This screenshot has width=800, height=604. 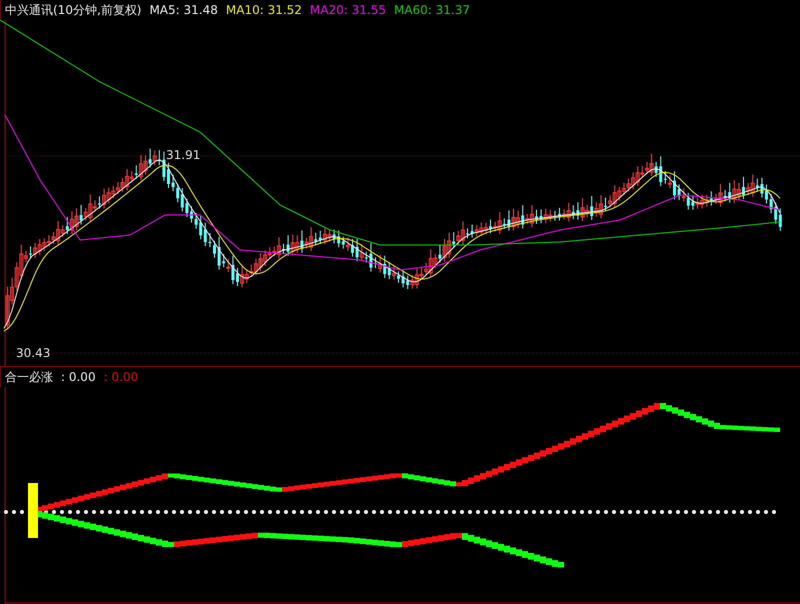 I want to click on ma-value: MA20: 31.55, so click(x=348, y=10).